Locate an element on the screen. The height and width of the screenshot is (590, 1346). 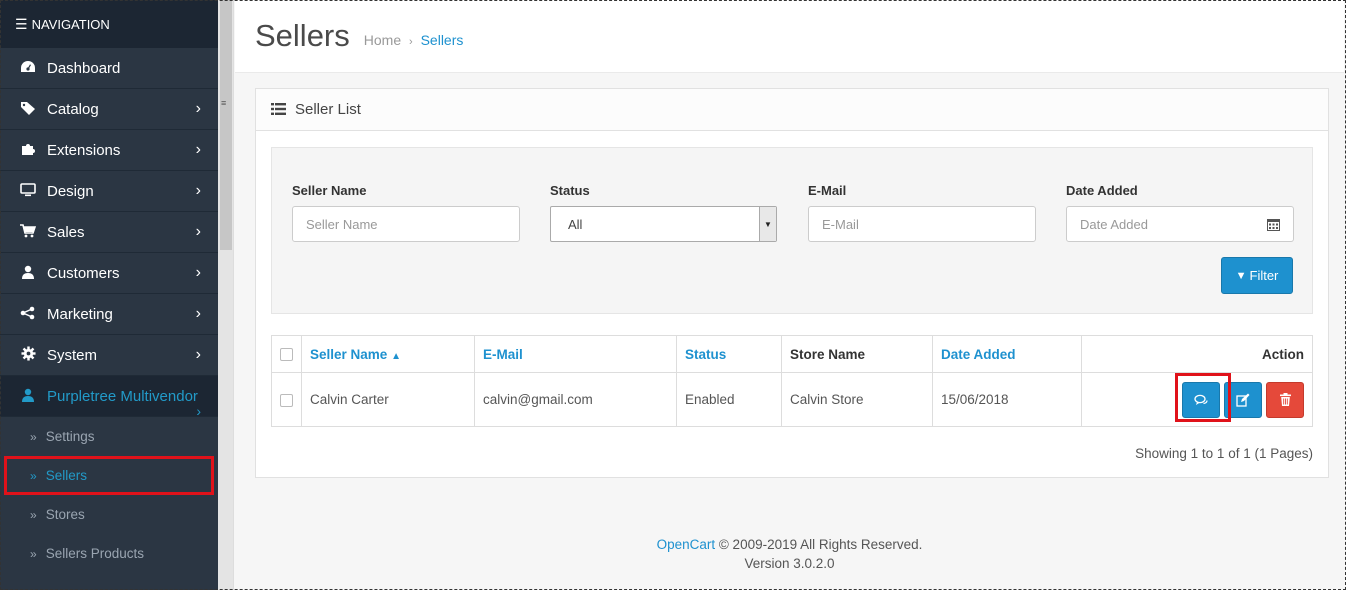
sidebar-item-marketing: Marketing › is located at coordinates (109, 314).